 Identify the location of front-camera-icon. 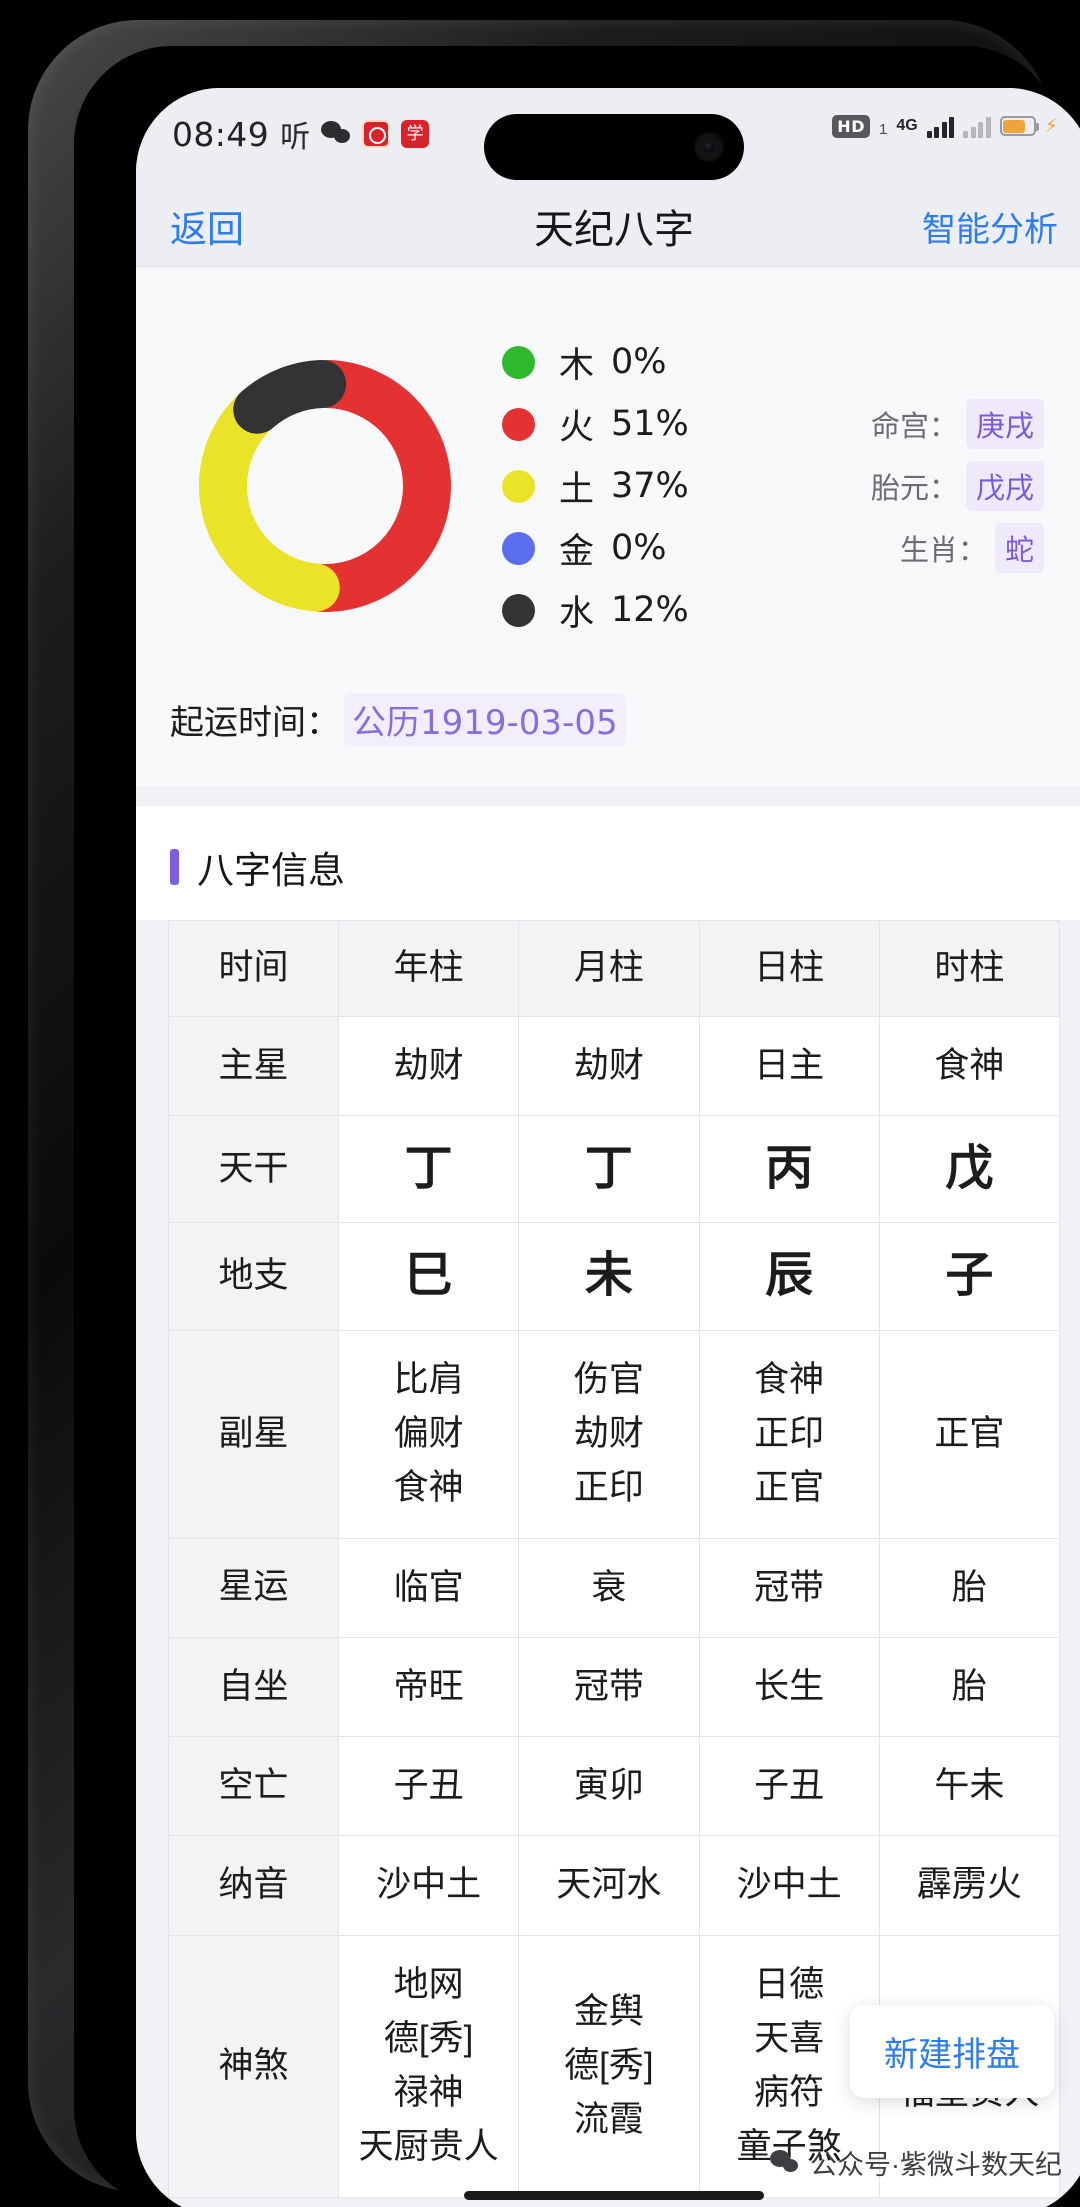
(709, 147).